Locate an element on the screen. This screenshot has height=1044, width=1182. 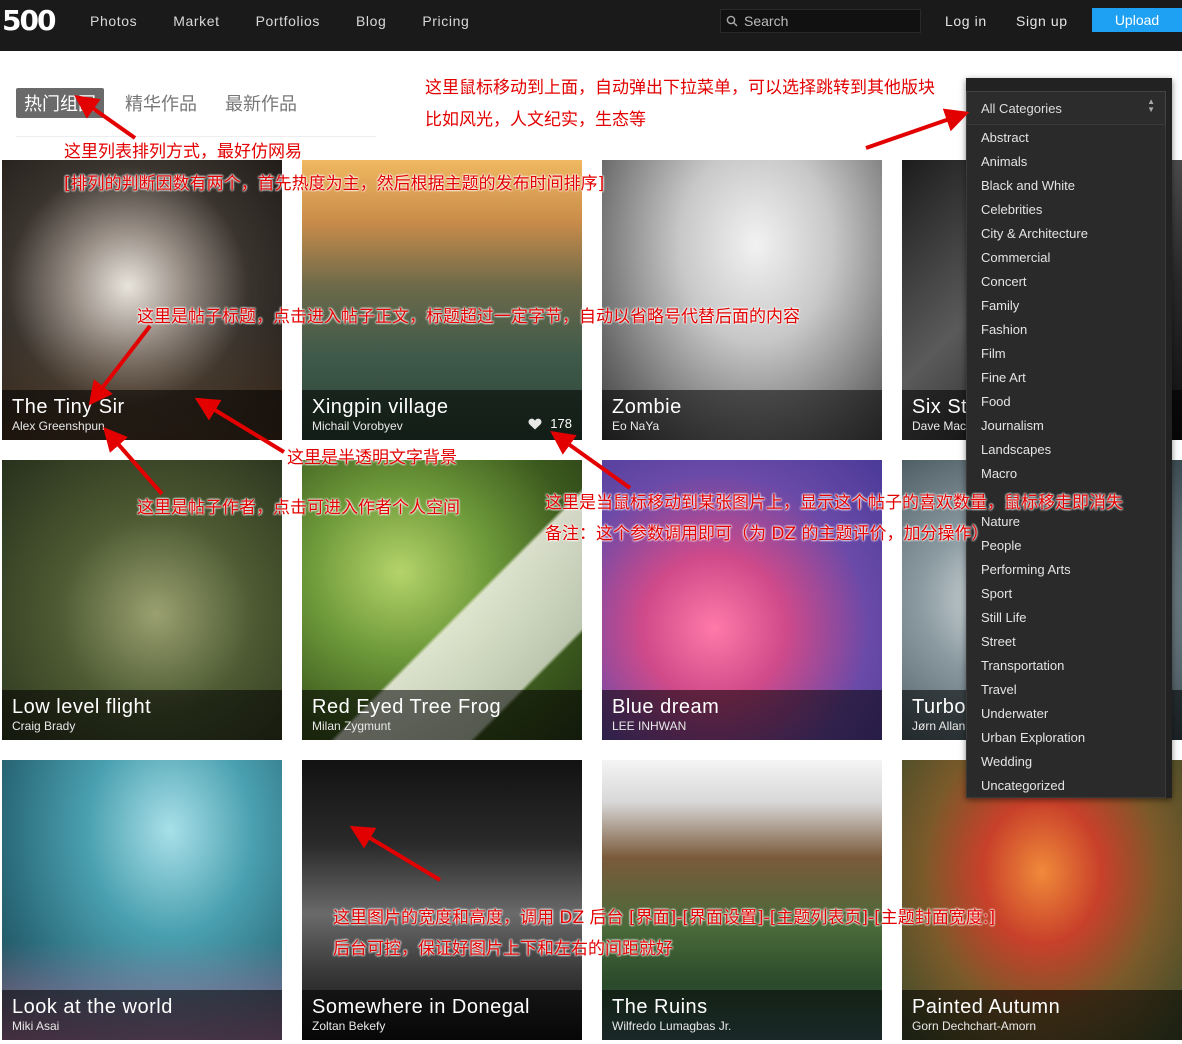
category-option: Underwater is located at coordinates (1014, 713).